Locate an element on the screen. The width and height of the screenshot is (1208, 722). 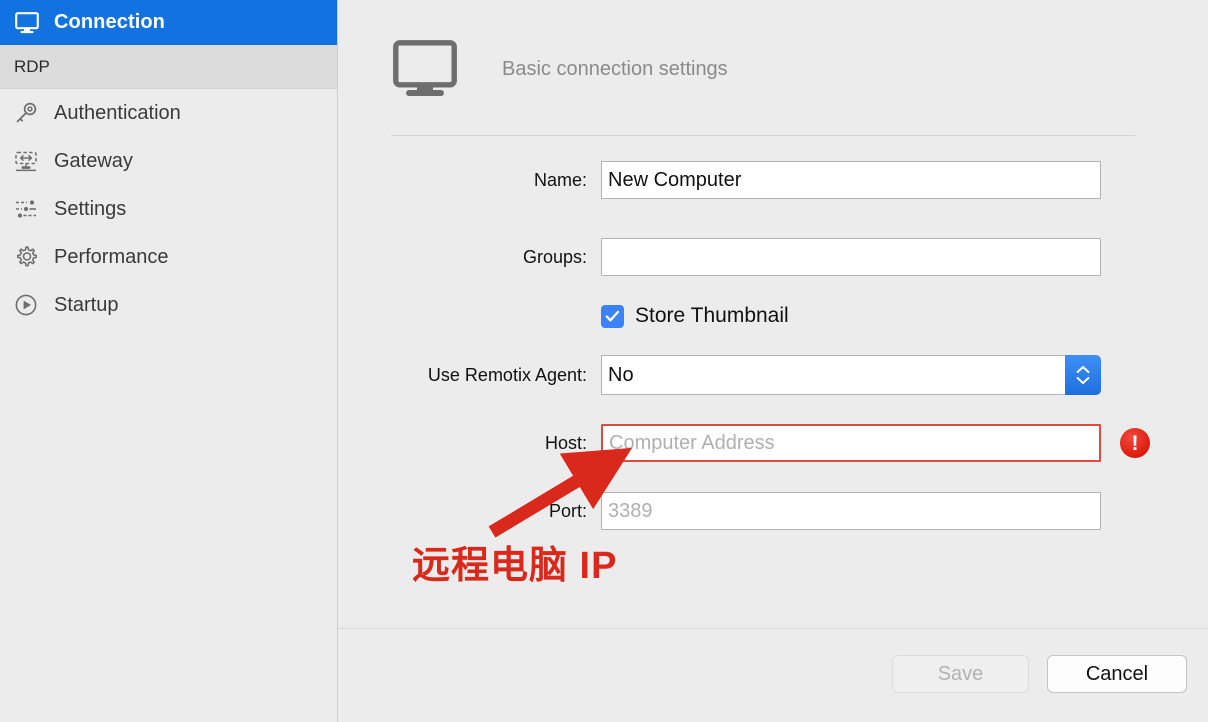
sidebar-item-startup: Startup is located at coordinates (168, 305).